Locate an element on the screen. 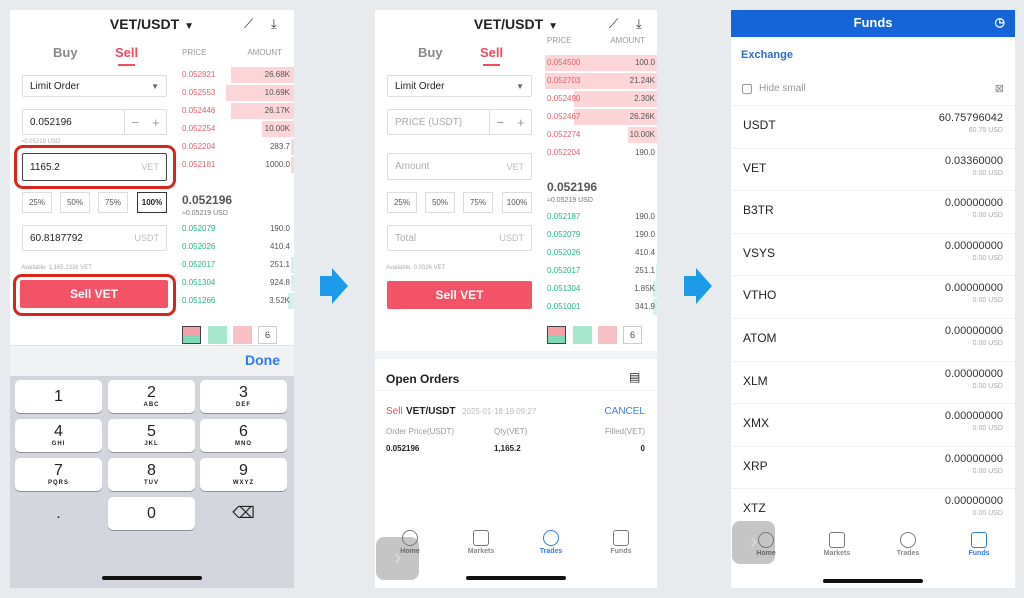  ask-row: 0.052204 190.0 is located at coordinates (601, 153).